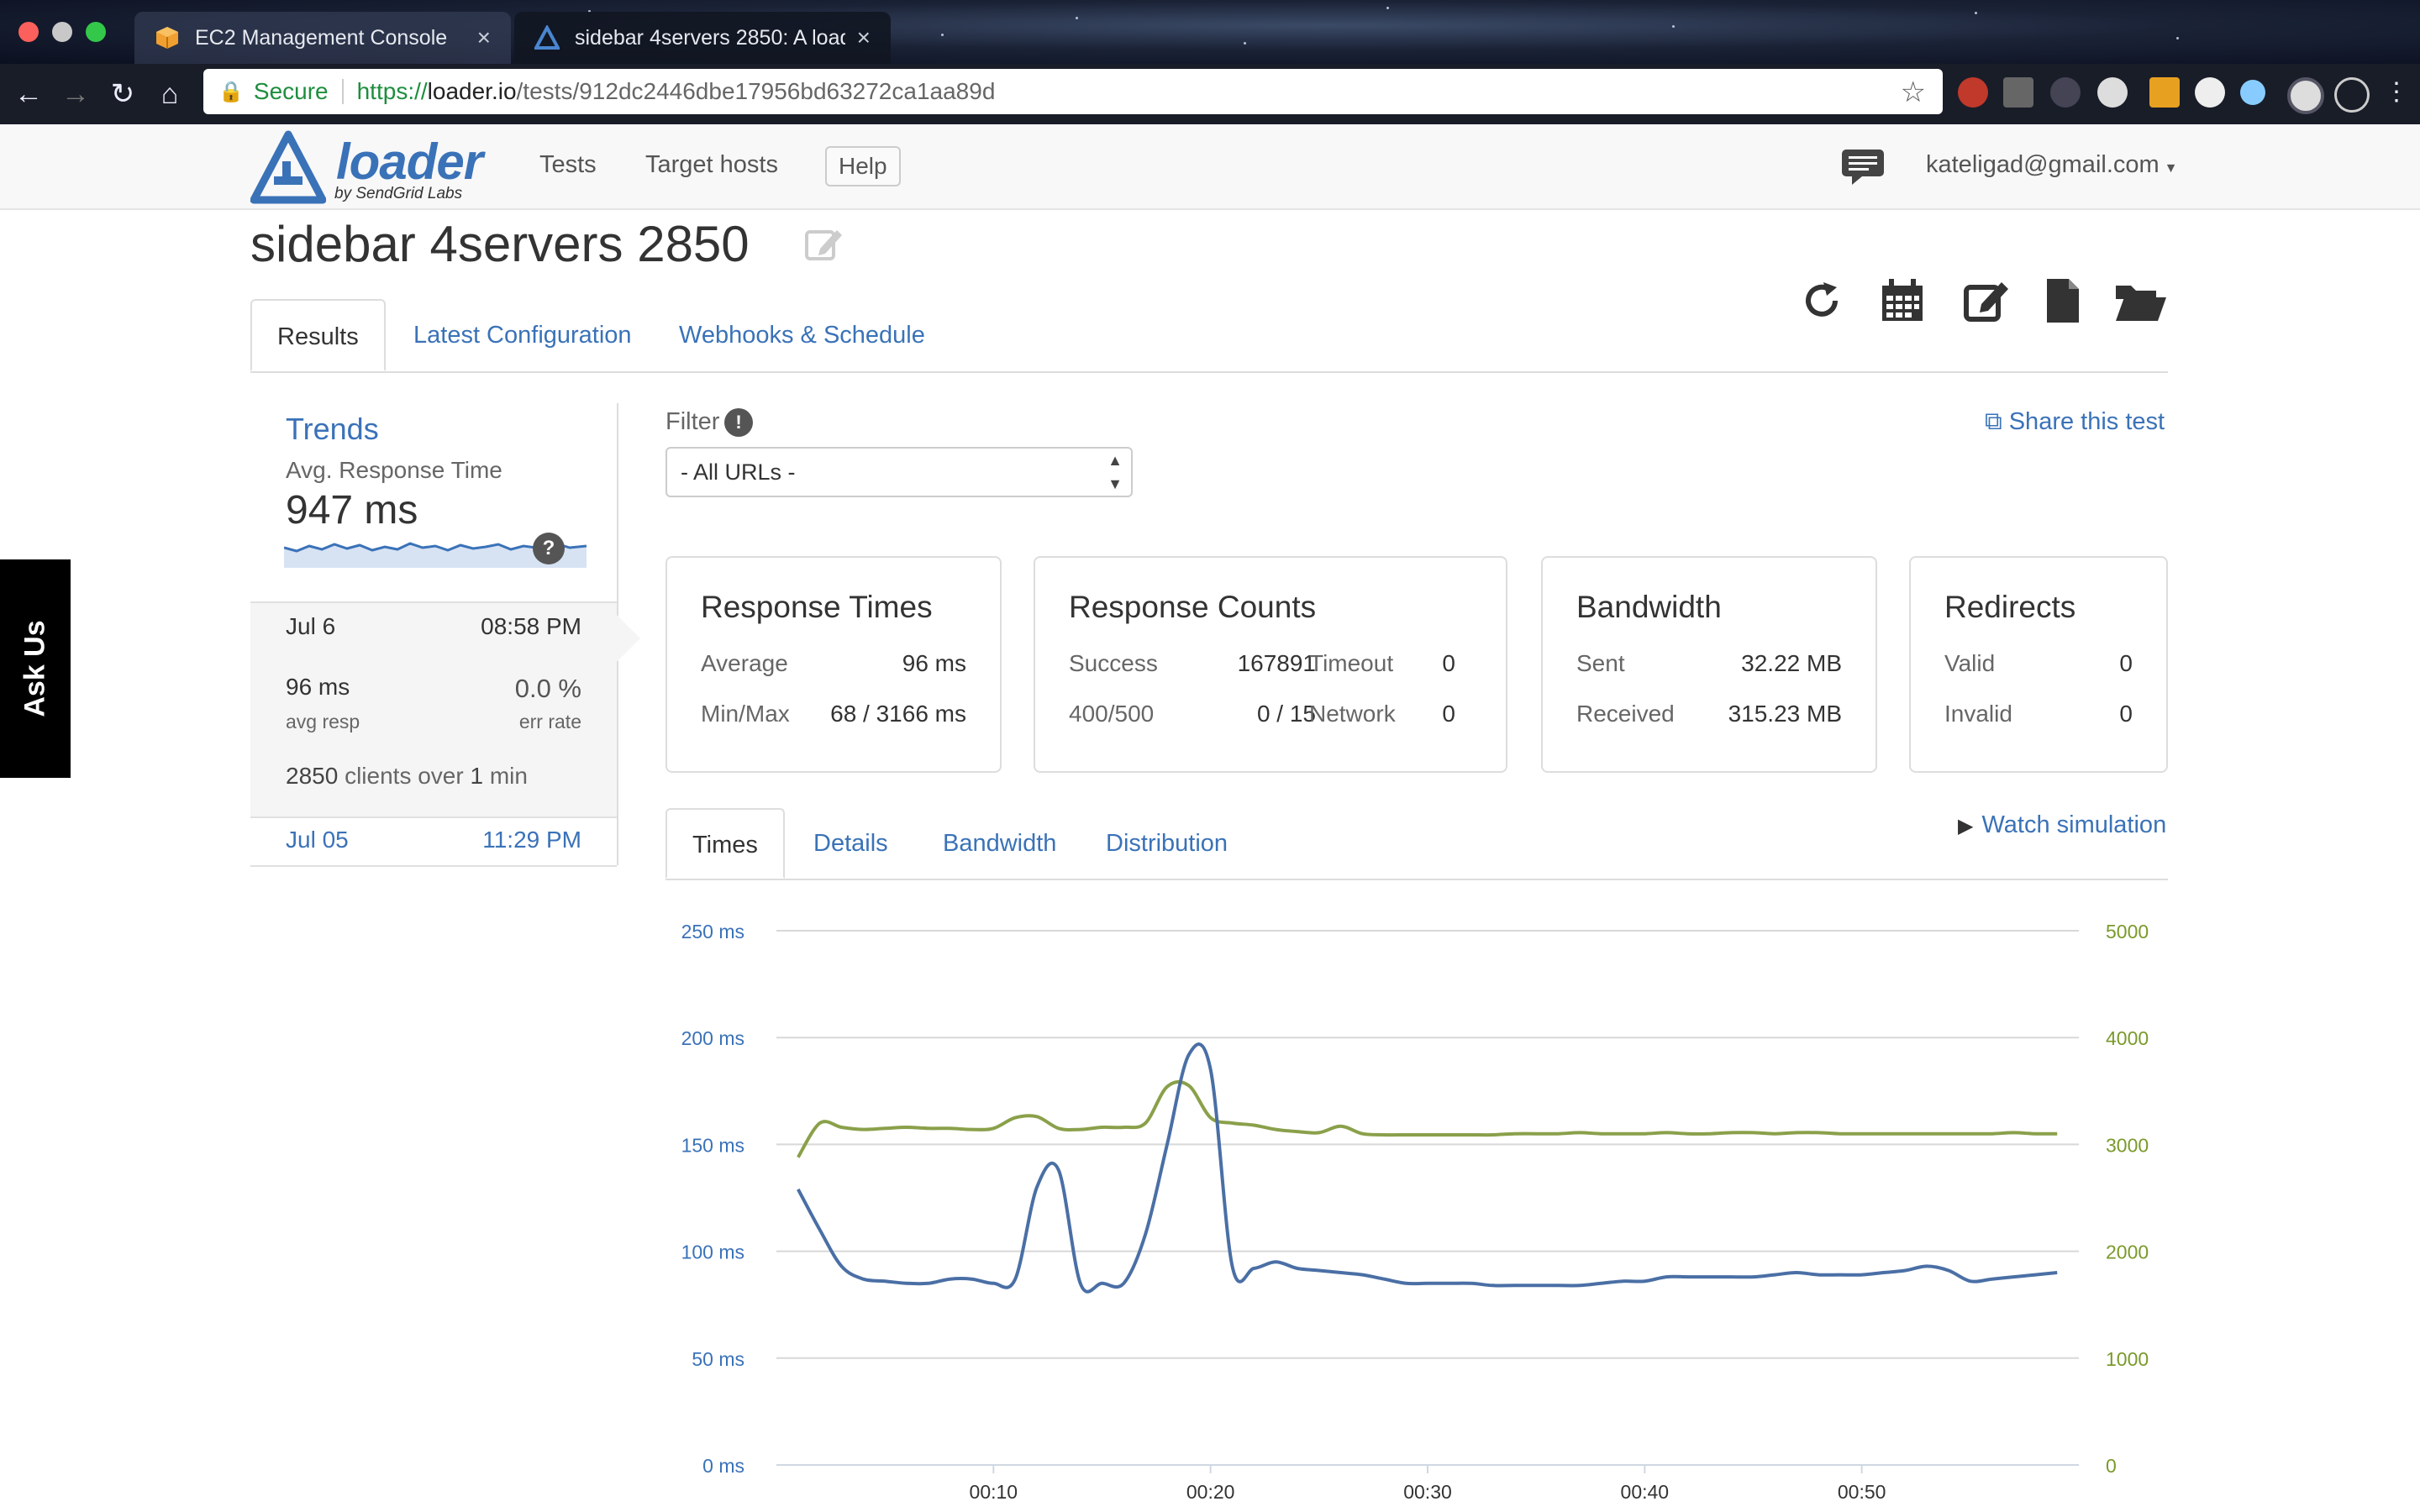 Image resolution: width=2420 pixels, height=1512 pixels. What do you see at coordinates (568, 165) in the screenshot?
I see `nav-tests: Tests` at bounding box center [568, 165].